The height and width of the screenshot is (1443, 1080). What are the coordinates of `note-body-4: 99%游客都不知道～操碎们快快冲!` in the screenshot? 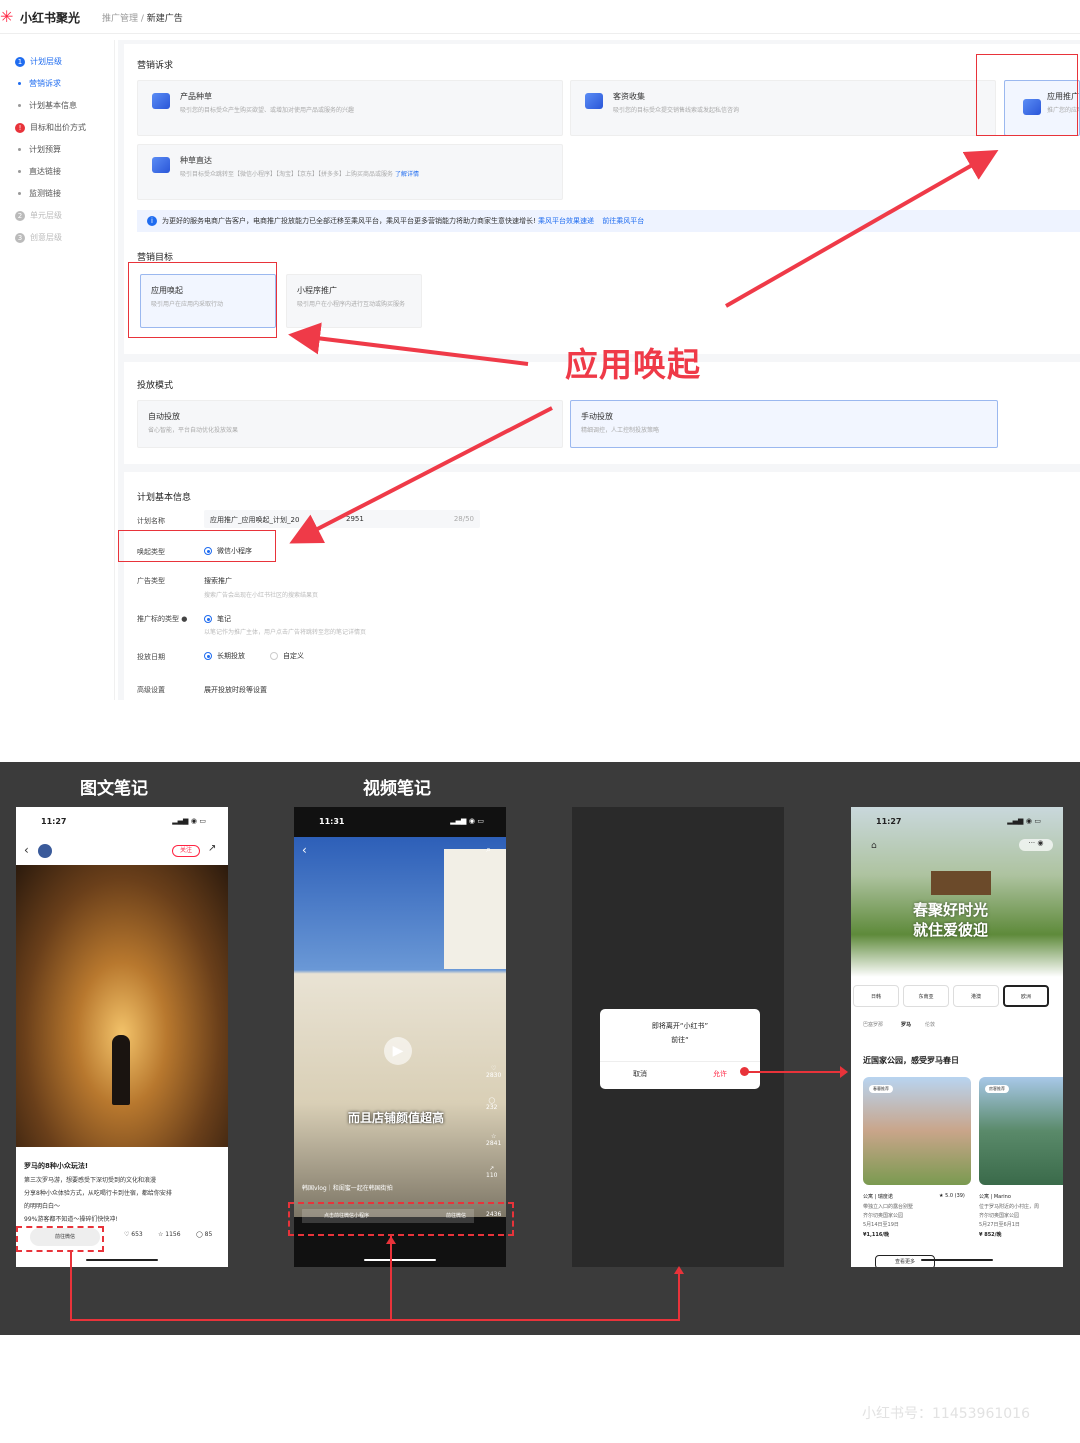 It's located at (71, 1219).